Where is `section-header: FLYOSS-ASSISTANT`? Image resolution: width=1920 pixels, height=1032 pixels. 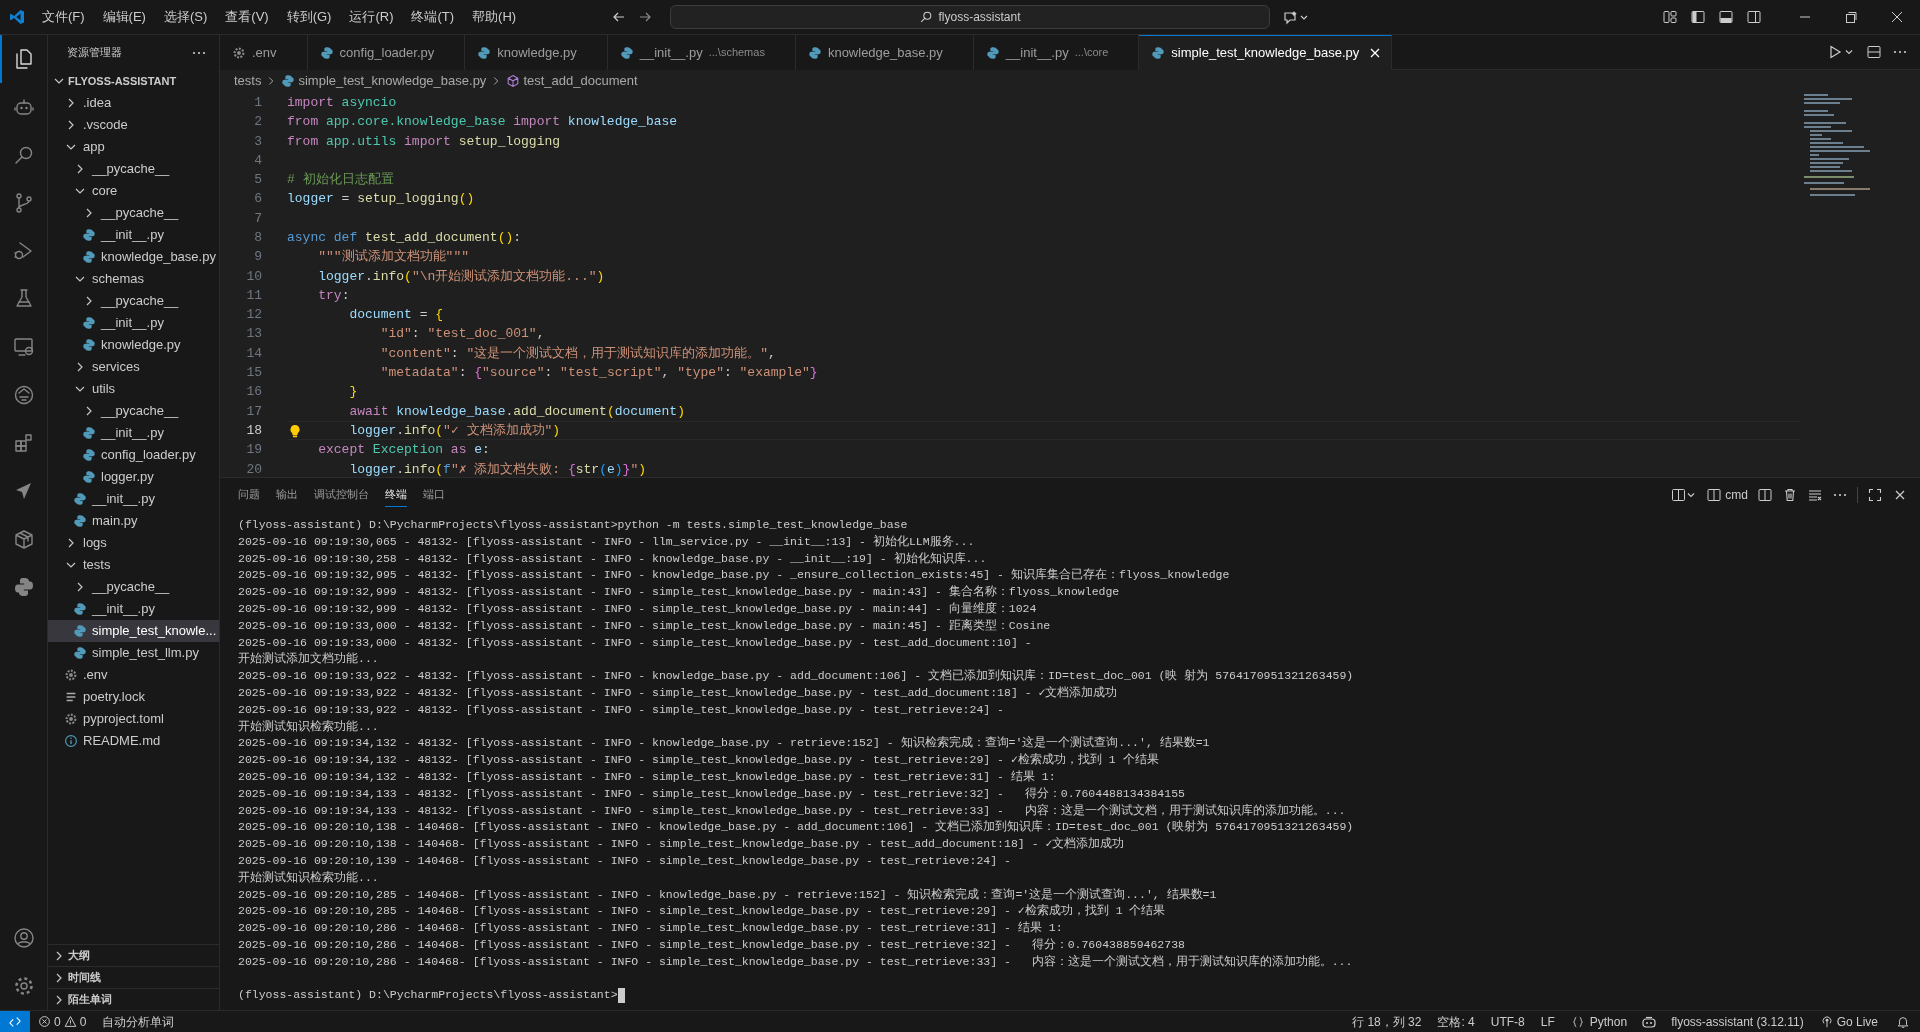
section-header: FLYOSS-ASSISTANT is located at coordinates (133, 81).